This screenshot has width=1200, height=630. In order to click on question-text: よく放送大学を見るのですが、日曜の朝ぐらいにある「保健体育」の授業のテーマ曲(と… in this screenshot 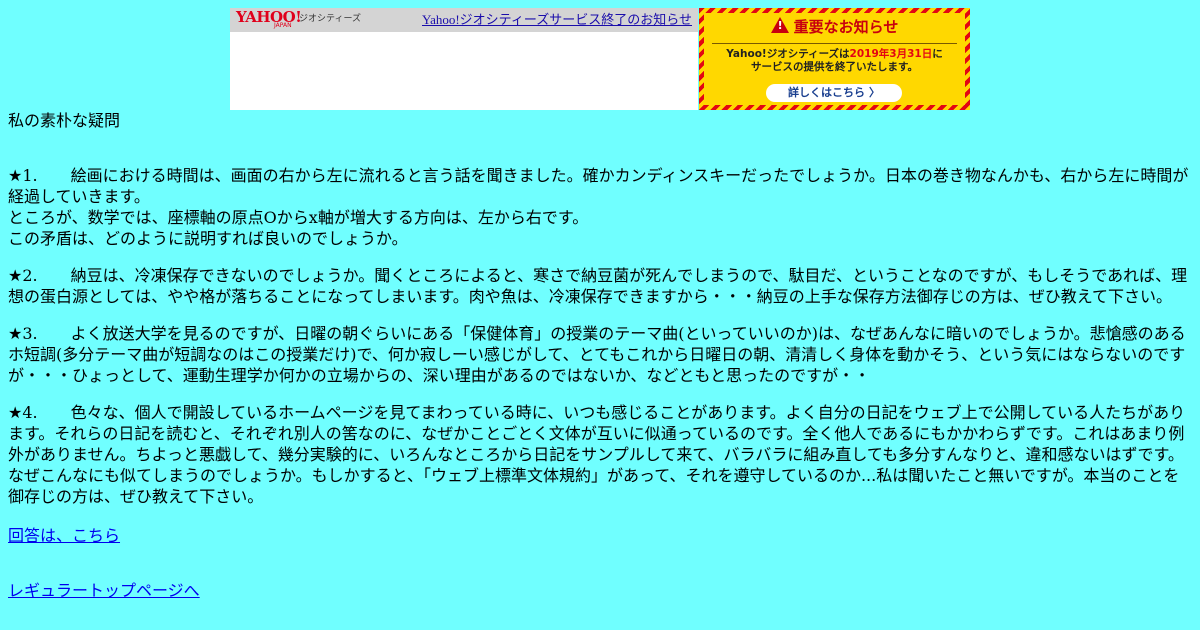, I will do `click(597, 354)`.